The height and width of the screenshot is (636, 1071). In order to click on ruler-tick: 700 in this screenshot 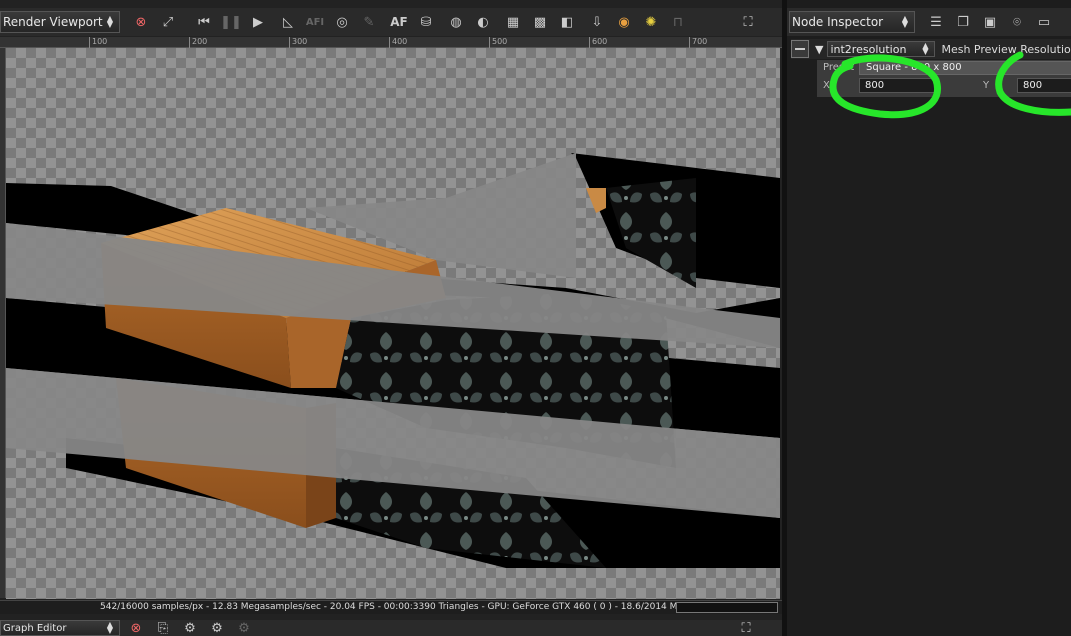, I will do `click(698, 42)`.